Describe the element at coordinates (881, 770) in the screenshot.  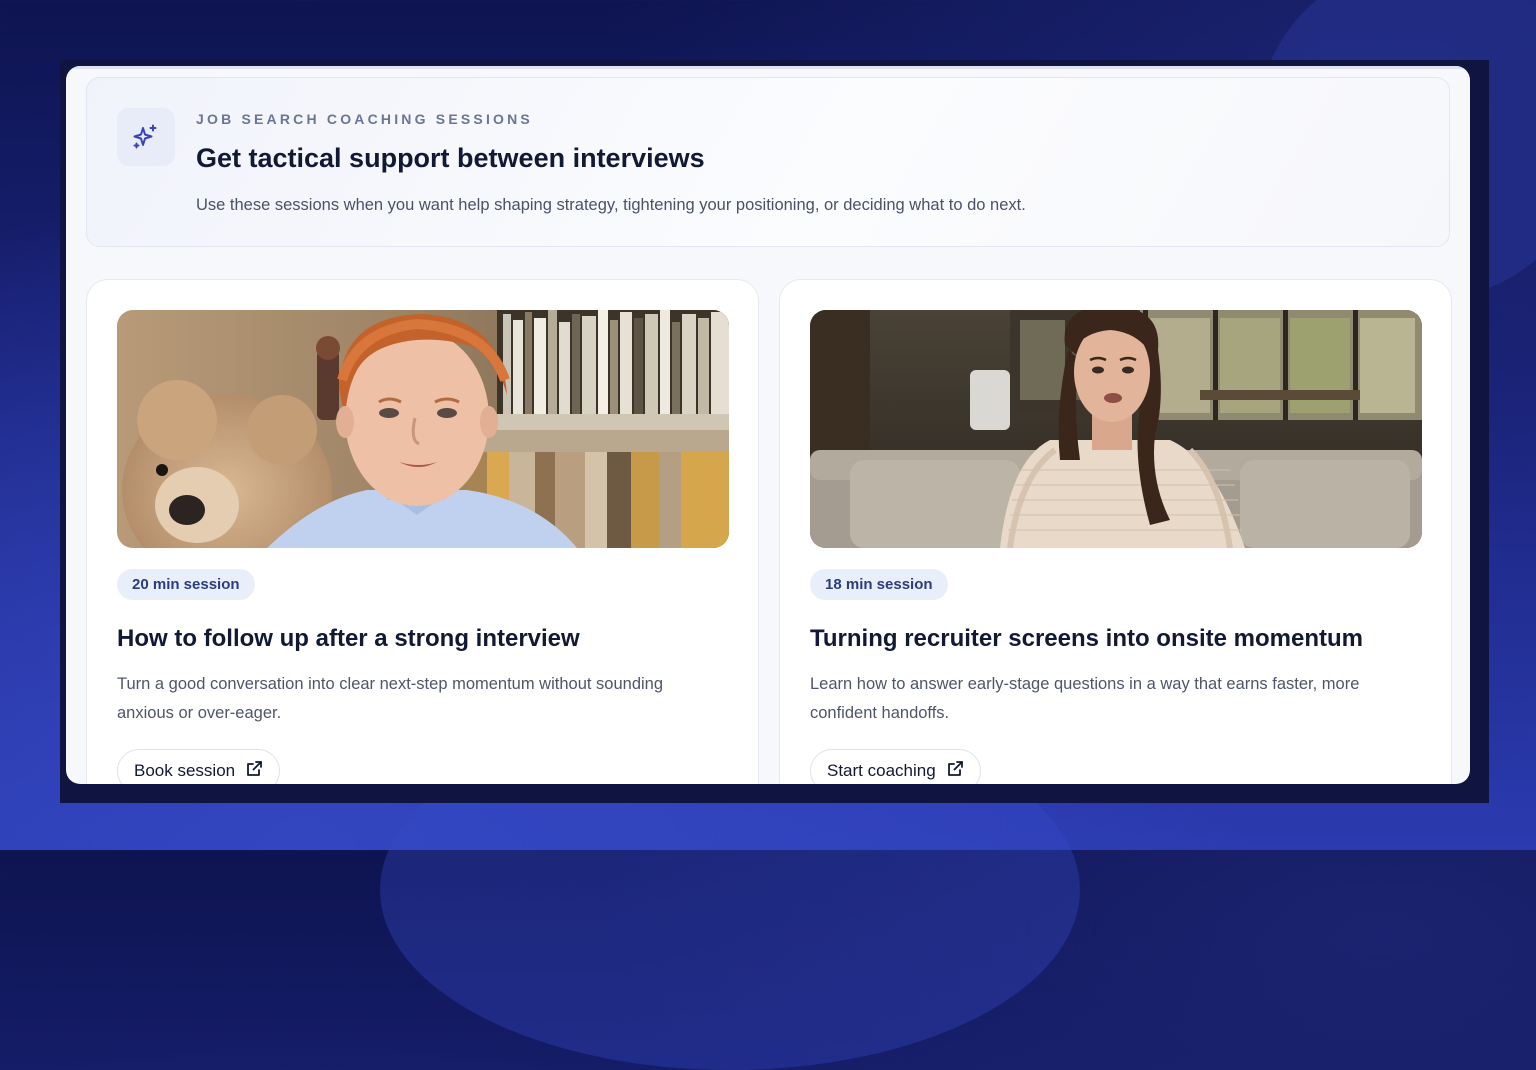
I see `button-label: Start coaching` at that location.